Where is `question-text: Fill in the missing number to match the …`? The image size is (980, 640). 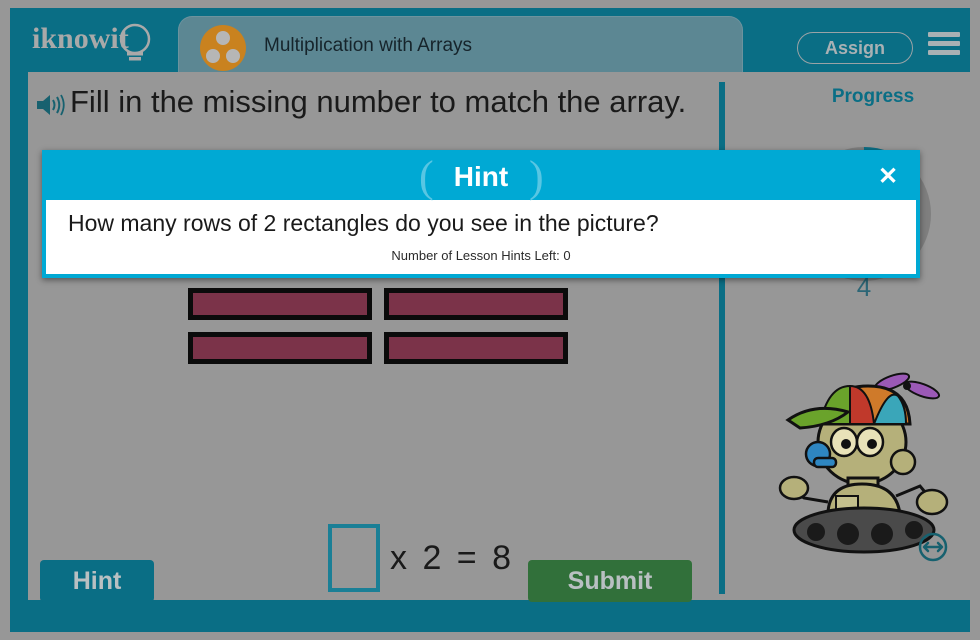
question-text: Fill in the missing number to match the … is located at coordinates (378, 101).